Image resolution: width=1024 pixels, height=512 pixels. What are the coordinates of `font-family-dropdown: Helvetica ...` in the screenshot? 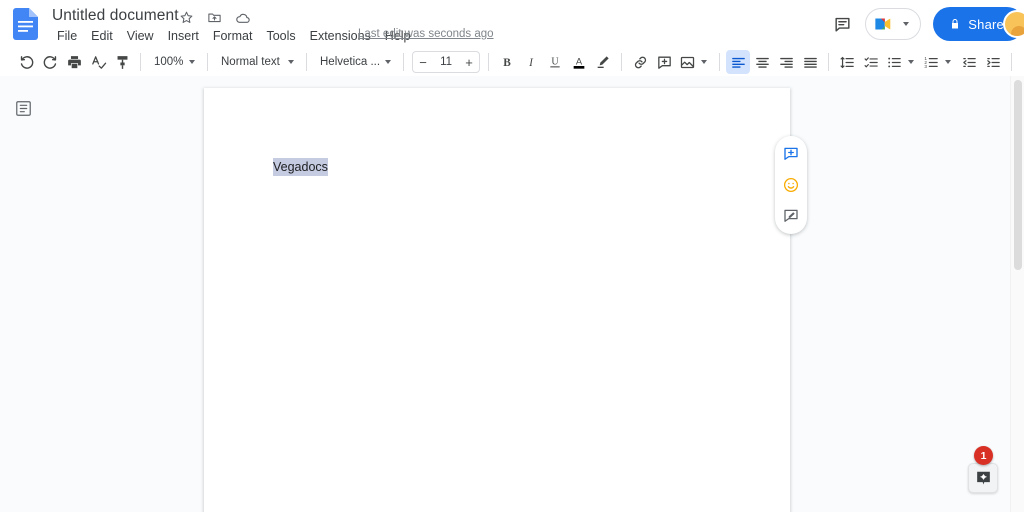 It's located at (355, 62).